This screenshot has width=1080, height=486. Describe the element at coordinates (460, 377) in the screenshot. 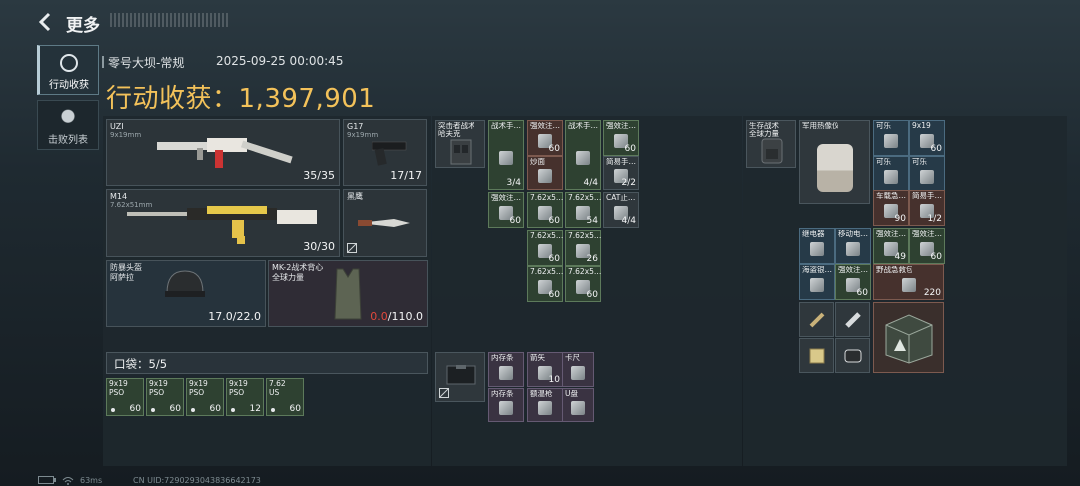

I see `secure-case` at that location.